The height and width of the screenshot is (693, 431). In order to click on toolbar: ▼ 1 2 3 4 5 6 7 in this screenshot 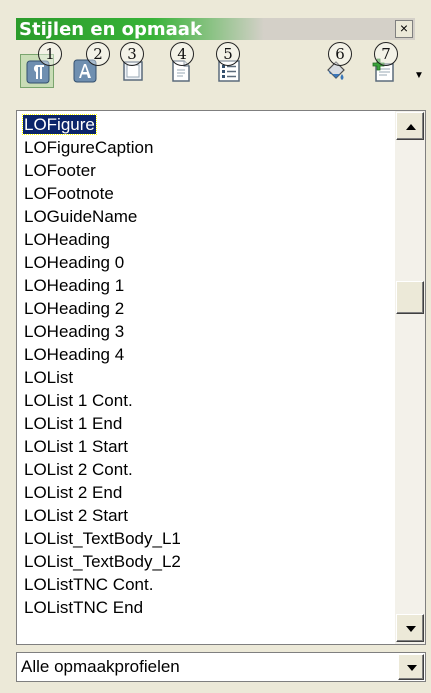, I will do `click(221, 72)`.